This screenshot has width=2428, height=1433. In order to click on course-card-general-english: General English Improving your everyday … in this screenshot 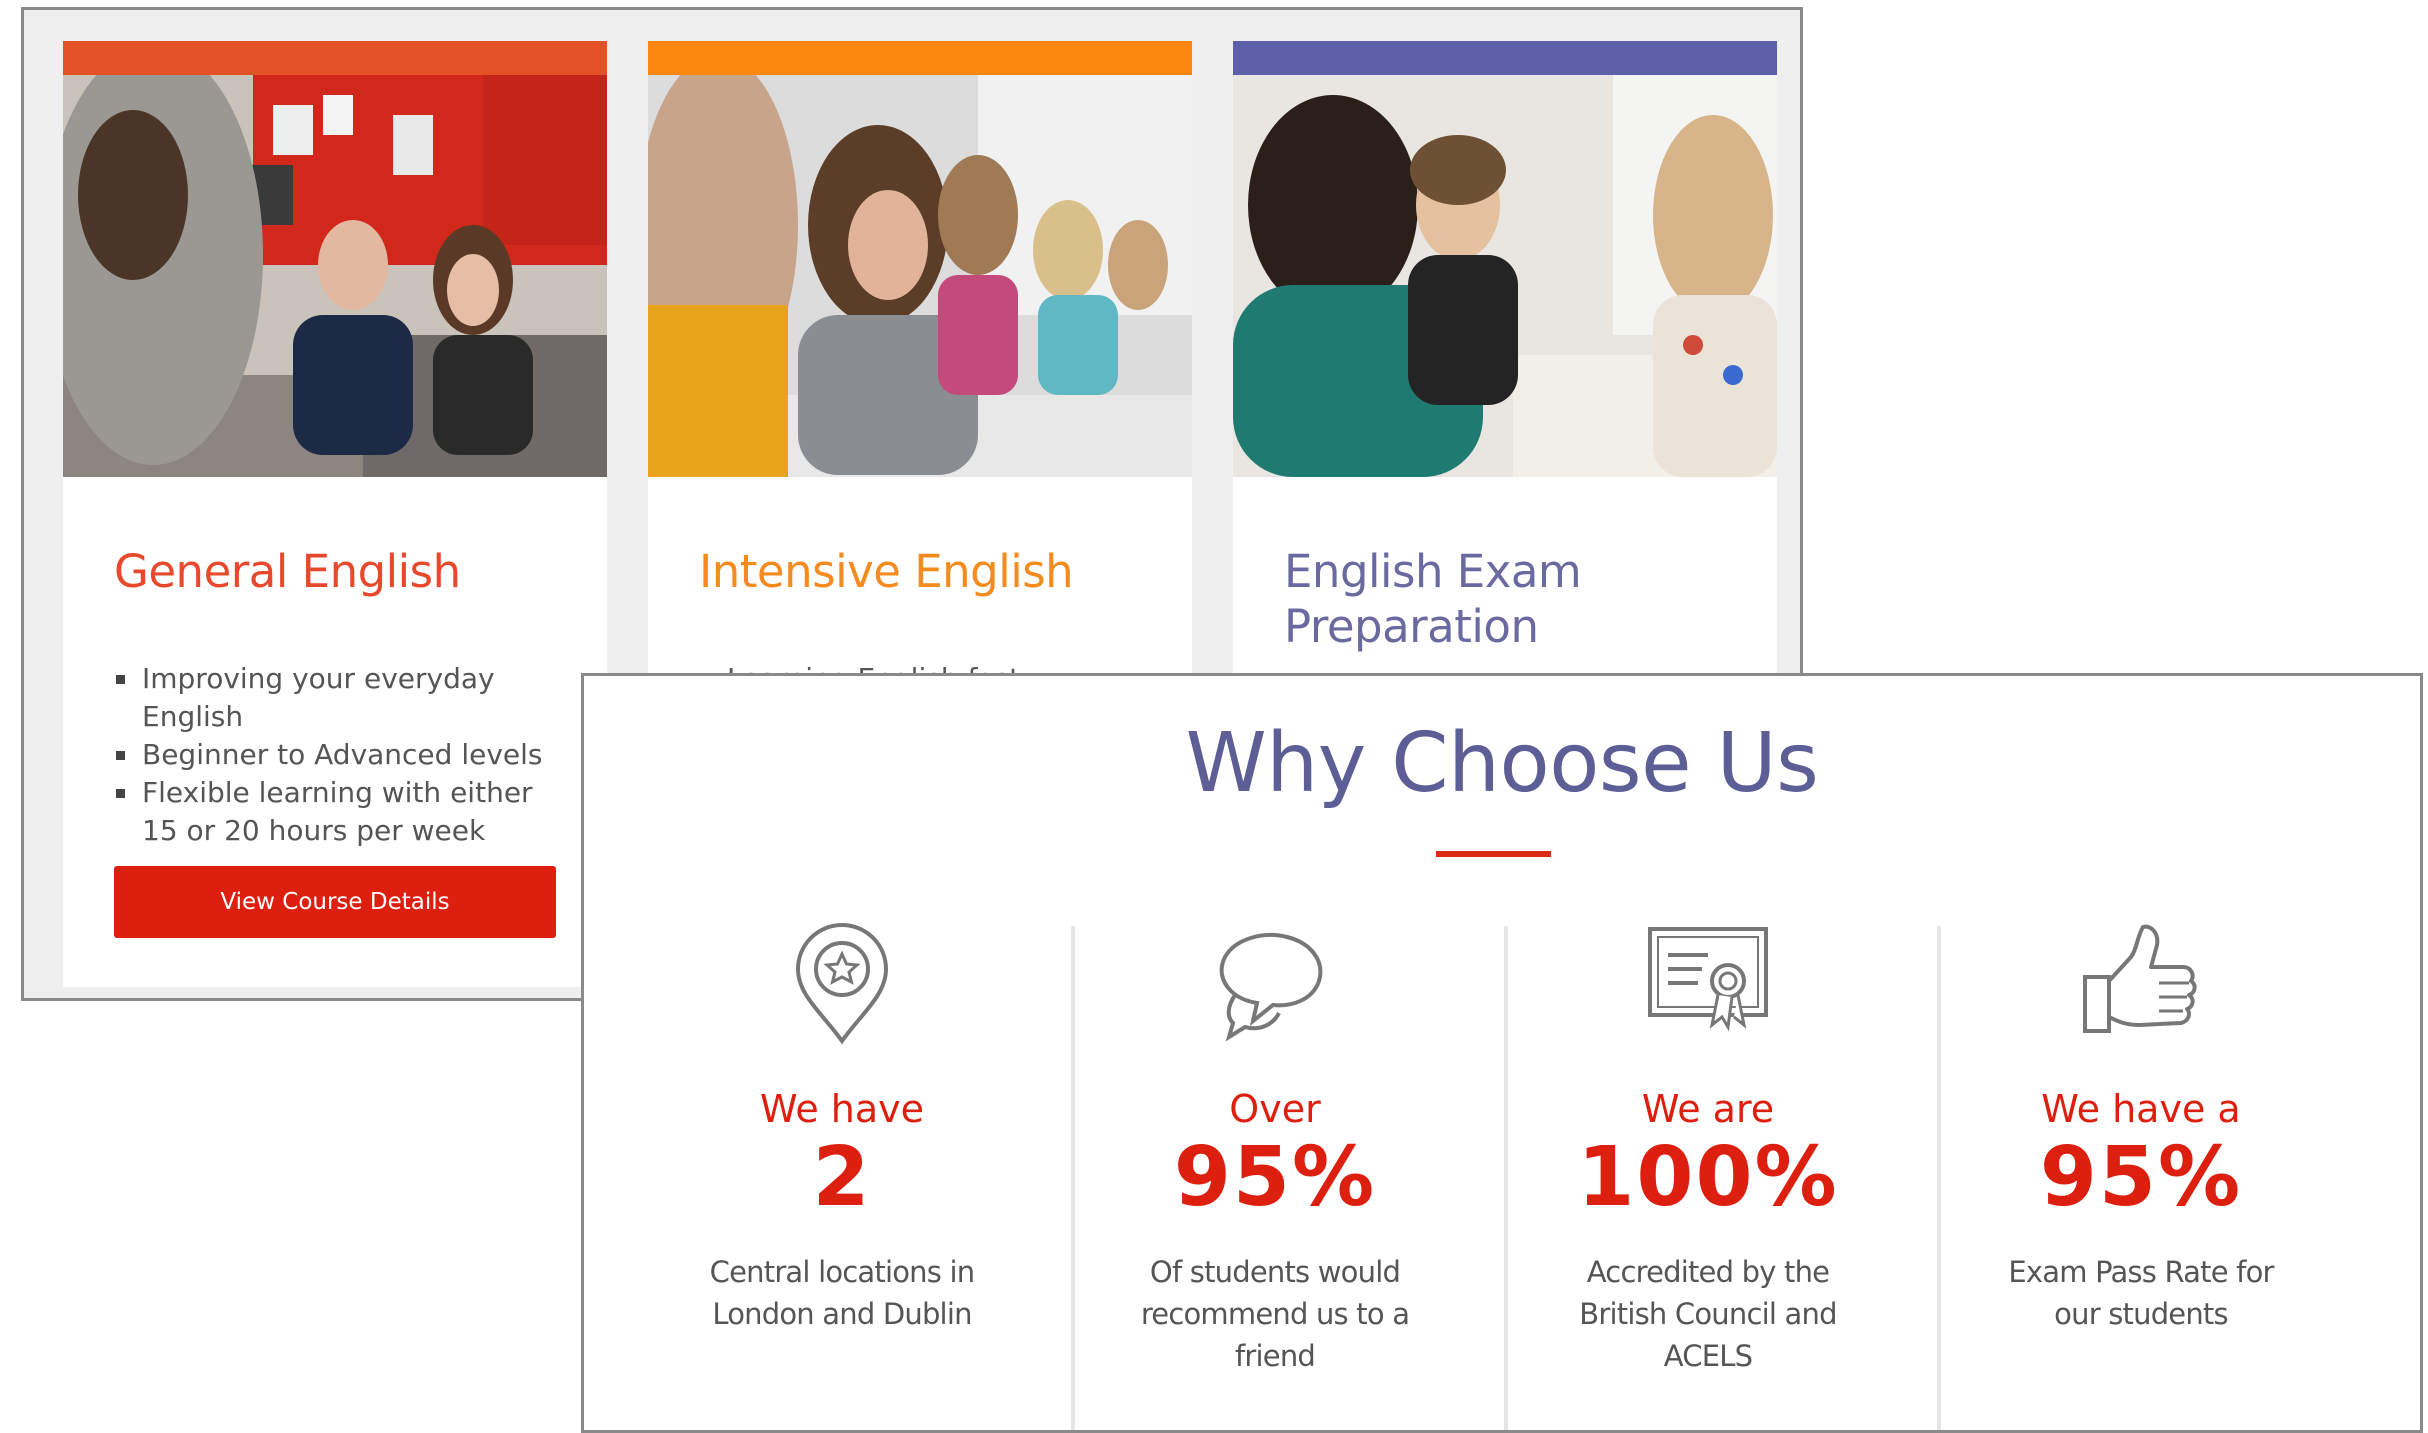, I will do `click(335, 514)`.